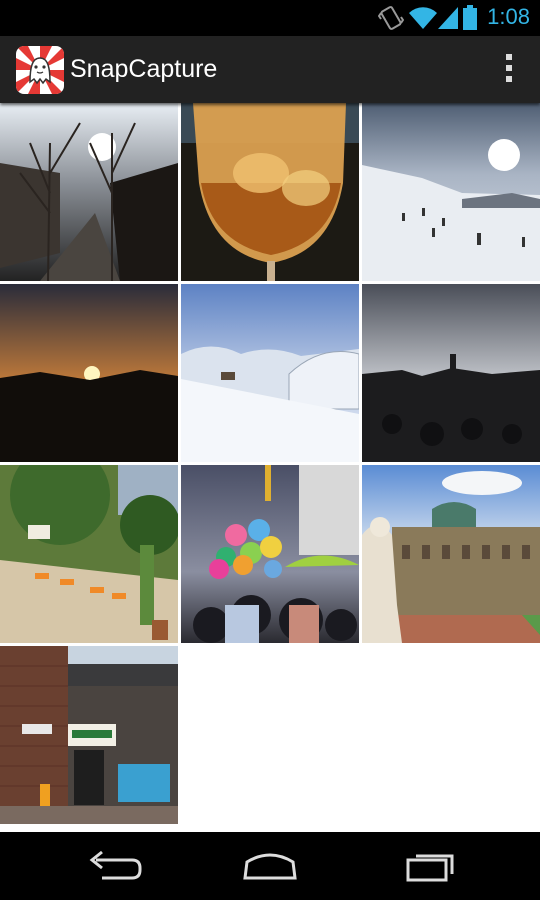 Image resolution: width=540 pixels, height=900 pixels. I want to click on app-title: SnapCapture, so click(144, 69).